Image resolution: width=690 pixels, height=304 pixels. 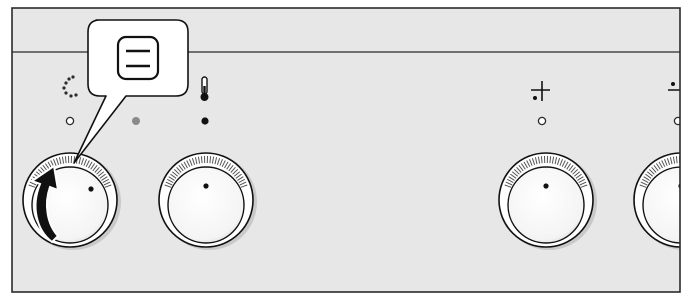 What do you see at coordinates (138, 58) in the screenshot?
I see `oven-top-bottom-heat-icon` at bounding box center [138, 58].